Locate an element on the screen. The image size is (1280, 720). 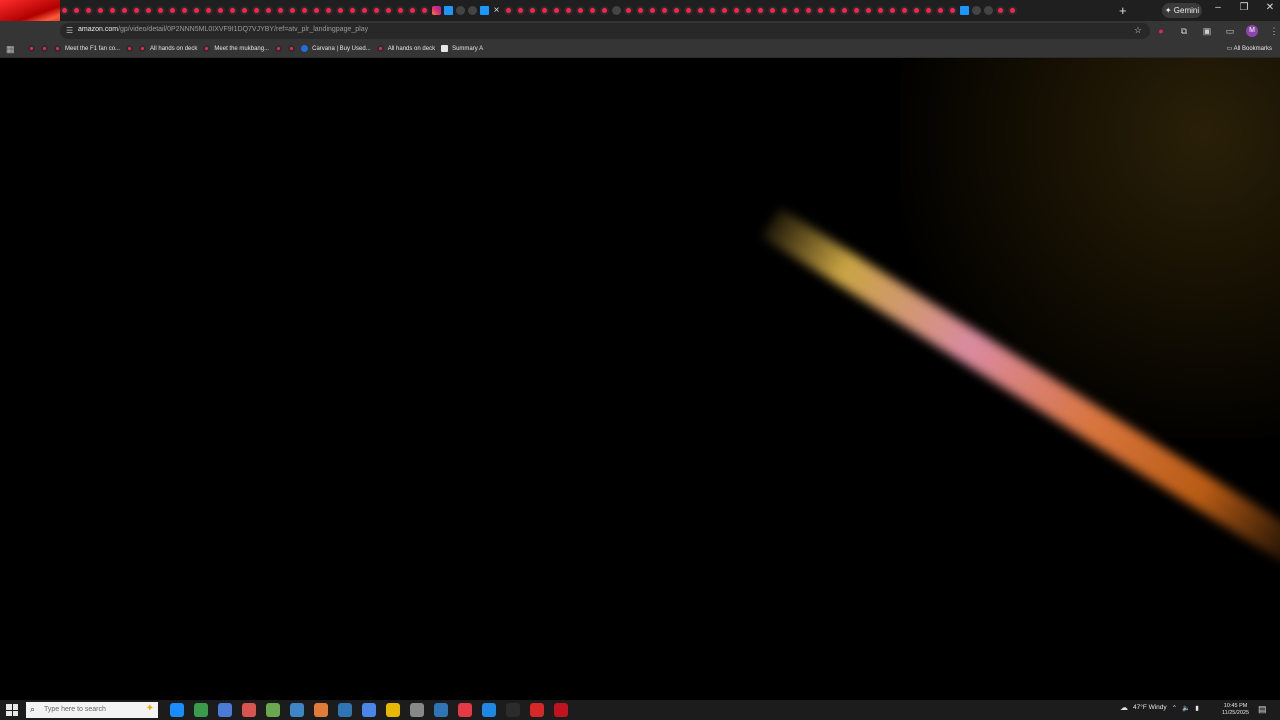
taskbar-search-box: ⌕ Type here to search ✦ is located at coordinates (92, 710).